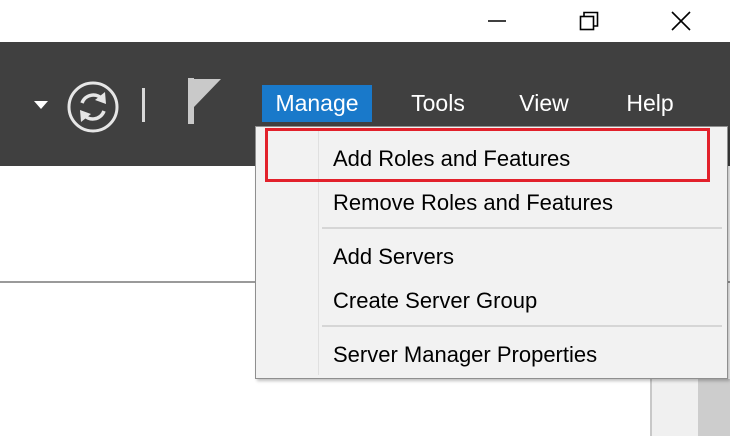  I want to click on minimize-button, so click(497, 21).